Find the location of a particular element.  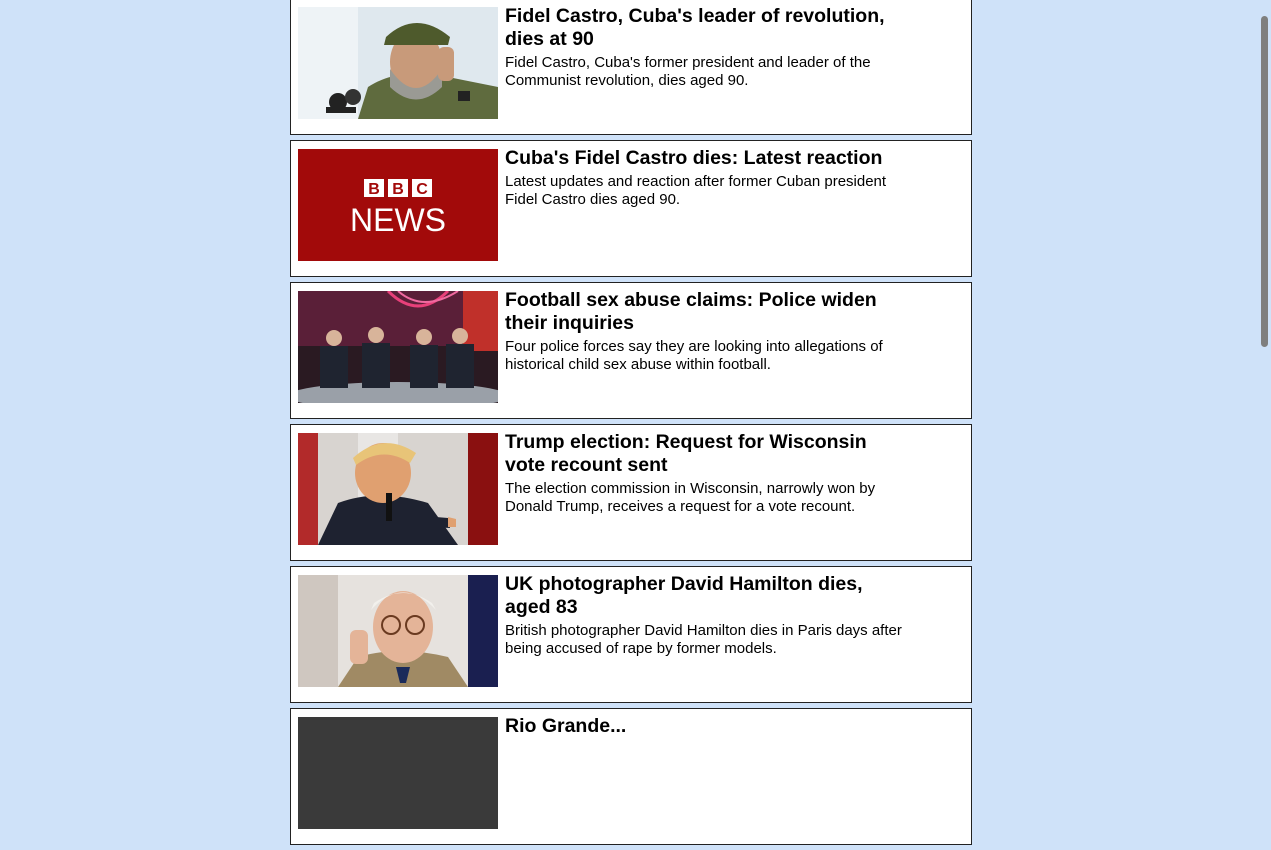

svg-text: C is located at coordinates (422, 189).